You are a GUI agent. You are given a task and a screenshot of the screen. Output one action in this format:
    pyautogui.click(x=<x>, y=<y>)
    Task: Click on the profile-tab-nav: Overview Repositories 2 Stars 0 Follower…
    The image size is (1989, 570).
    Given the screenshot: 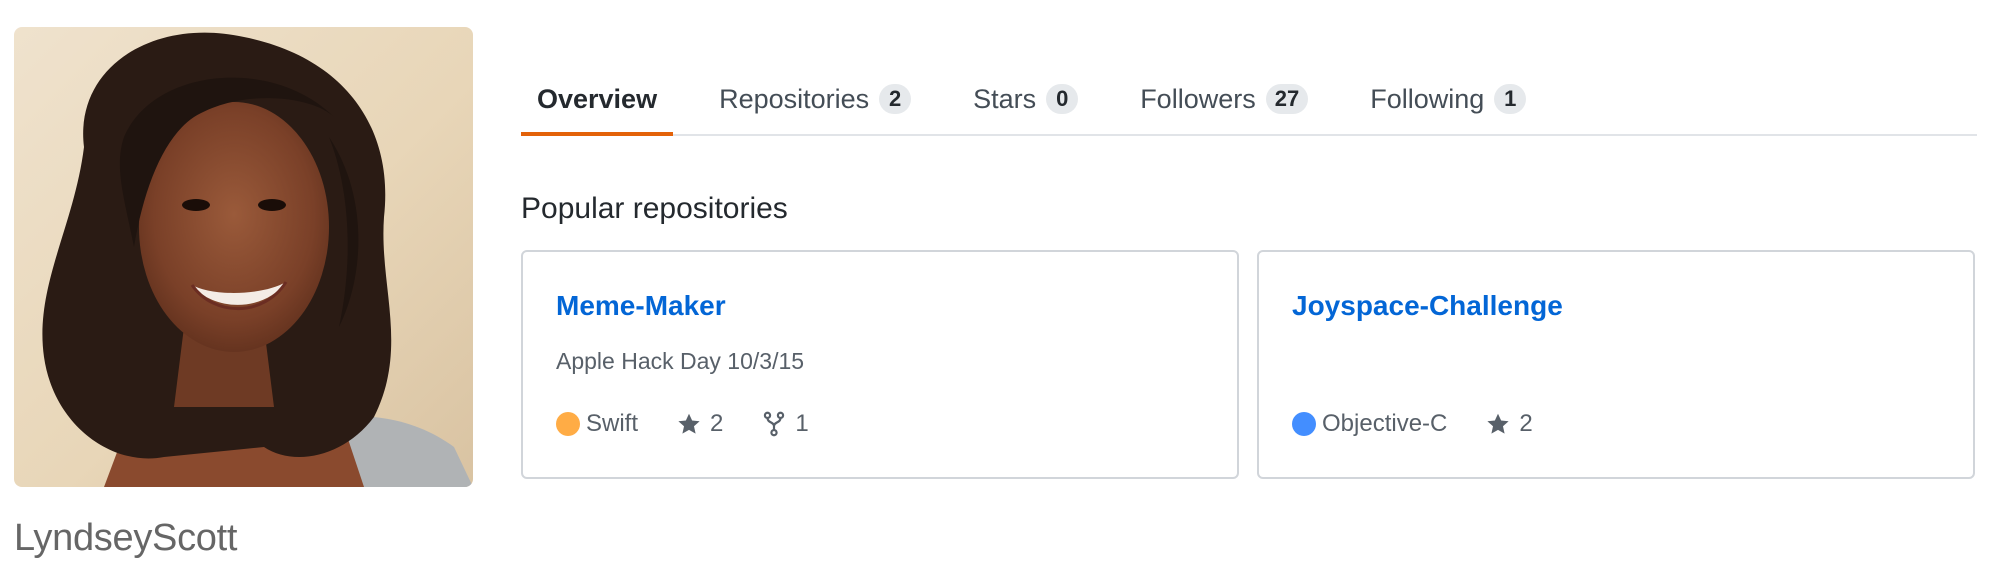 What is the action you would take?
    pyautogui.click(x=1249, y=88)
    